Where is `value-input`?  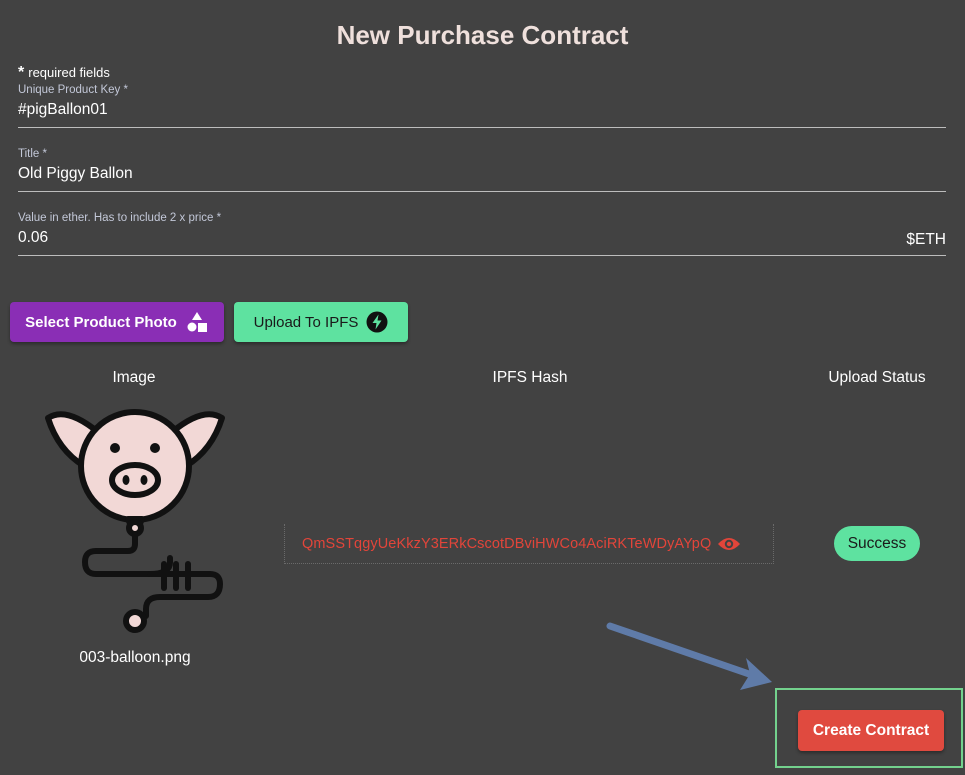 value-input is located at coordinates (482, 238).